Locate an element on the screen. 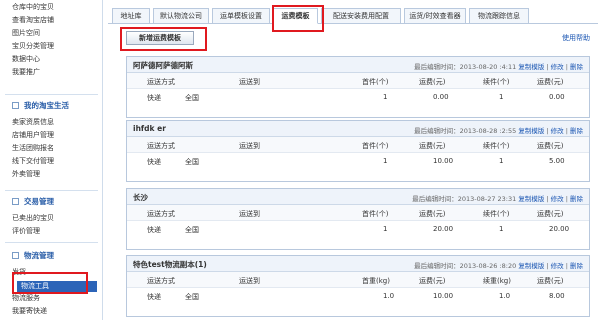 The width and height of the screenshot is (600, 320). cell-next-fee: 8.00 is located at coordinates (557, 296).